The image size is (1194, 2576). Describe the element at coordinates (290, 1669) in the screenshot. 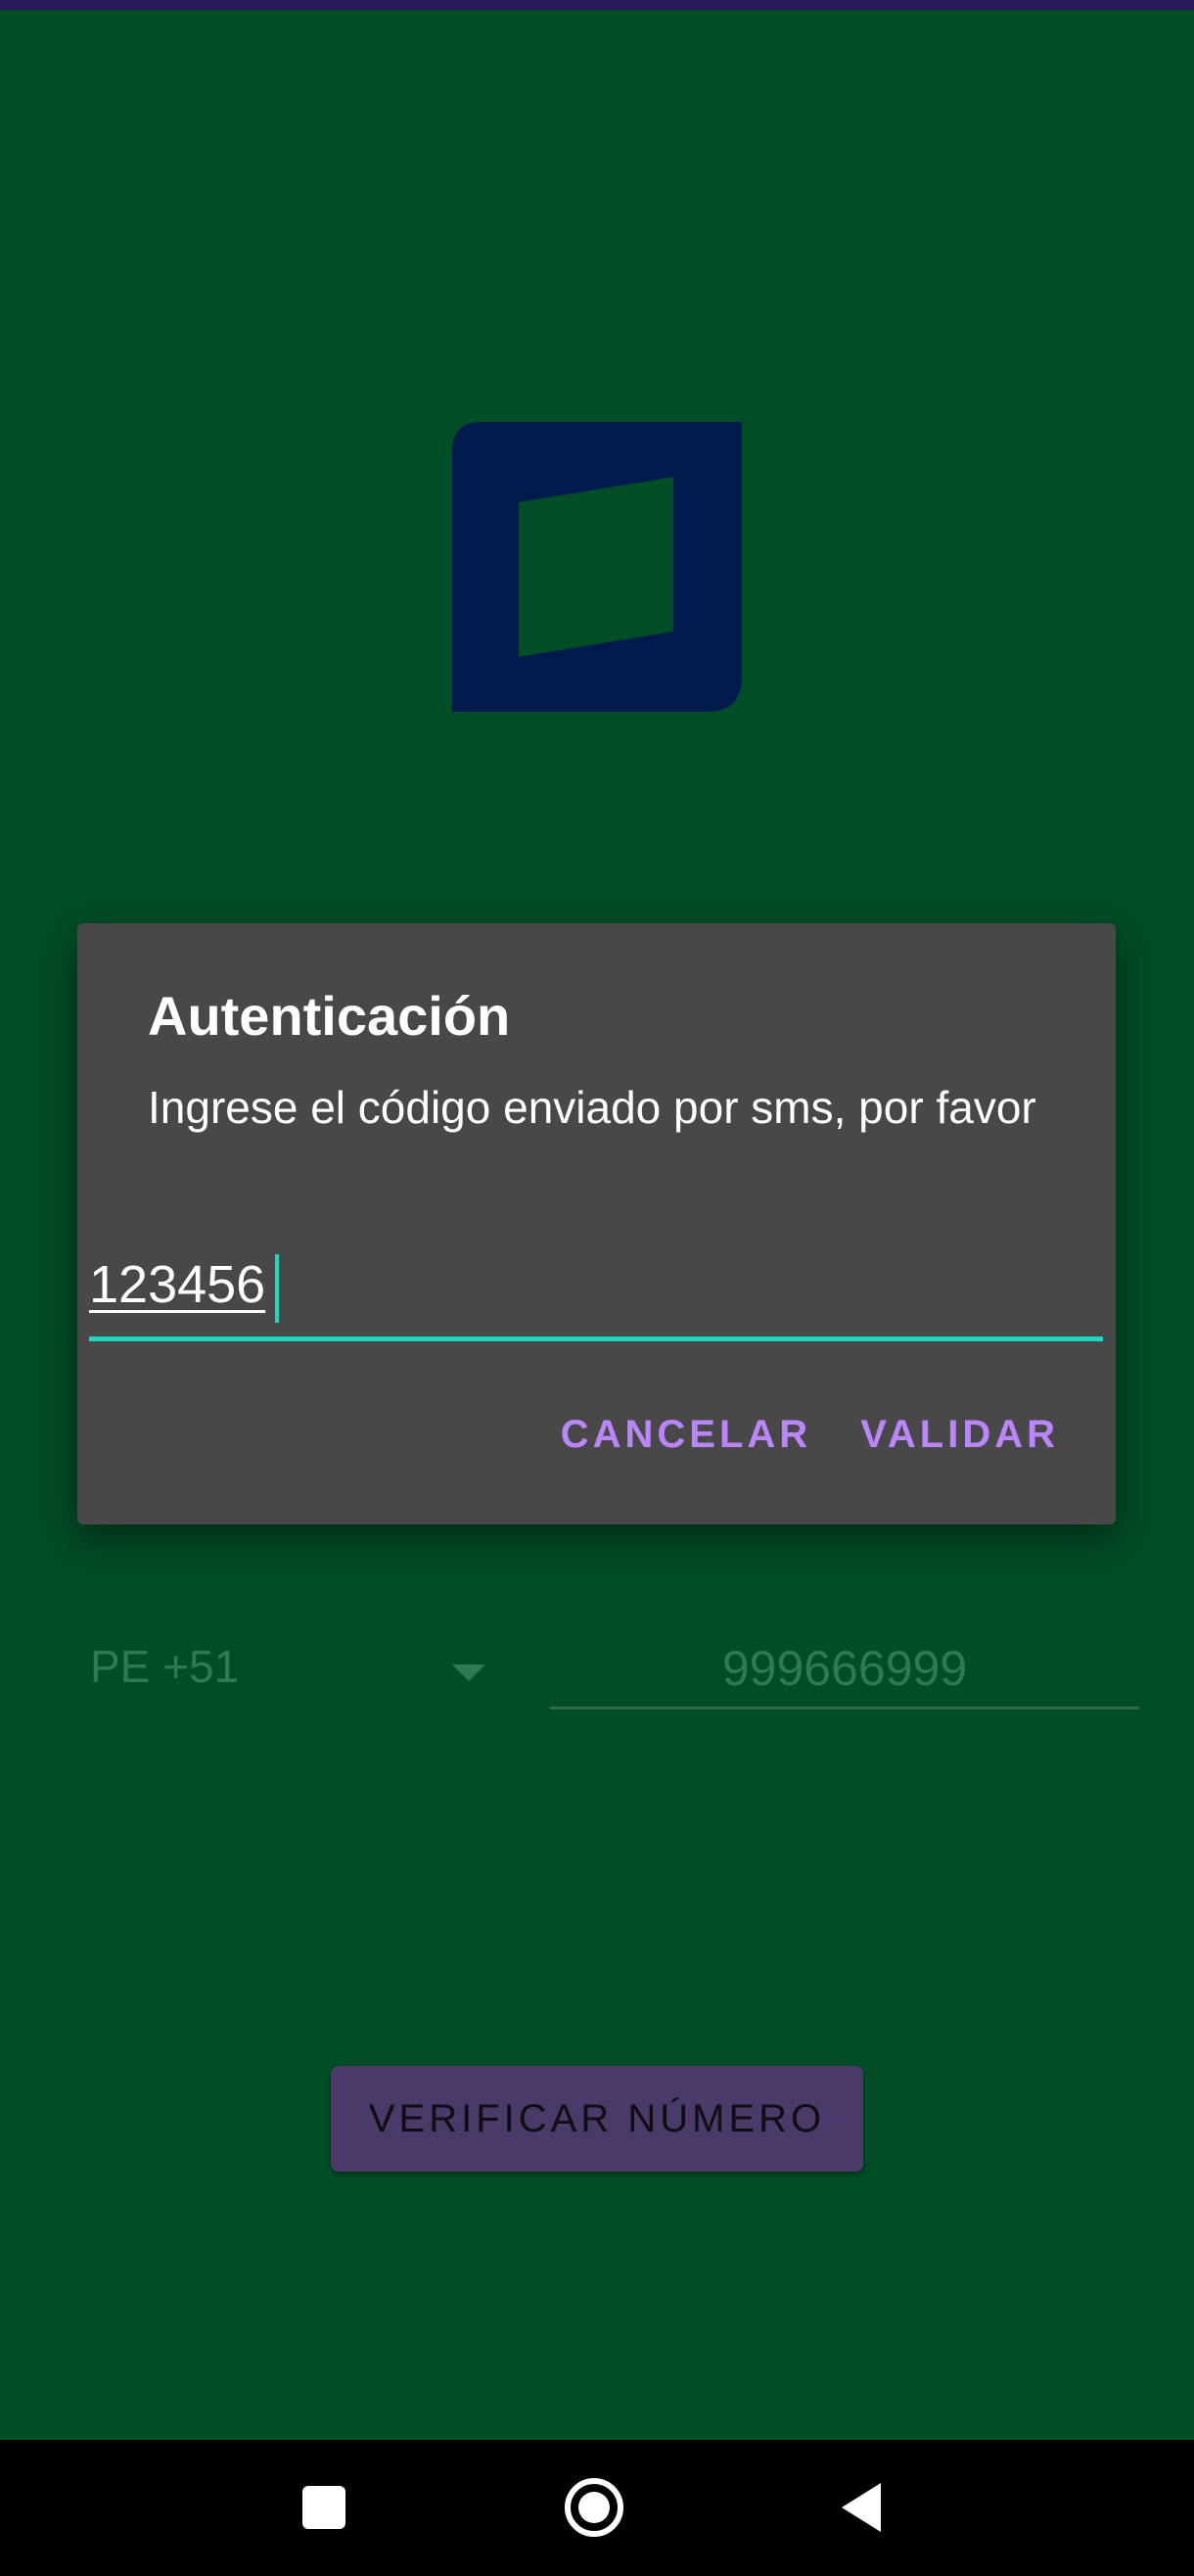

I see `country-code-select: PE +51` at that location.